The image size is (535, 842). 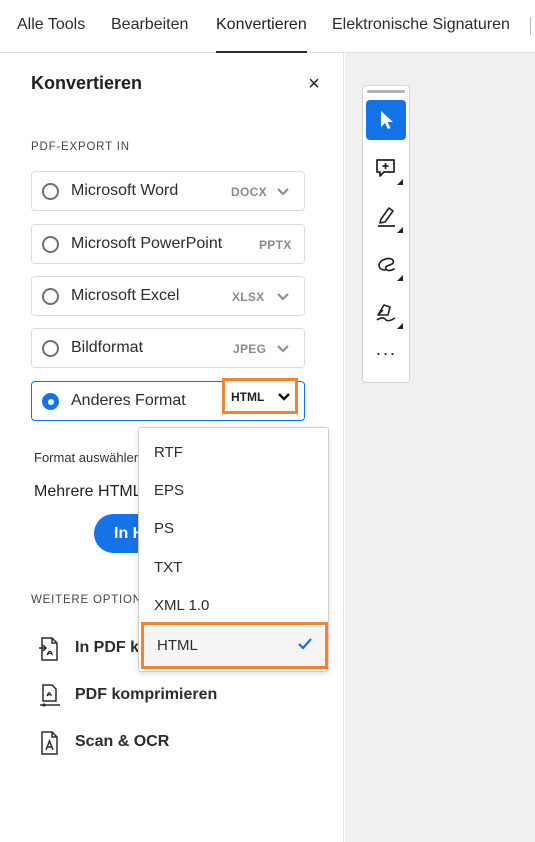 What do you see at coordinates (177, 645) in the screenshot?
I see `dropdown-item-label: HTML` at bounding box center [177, 645].